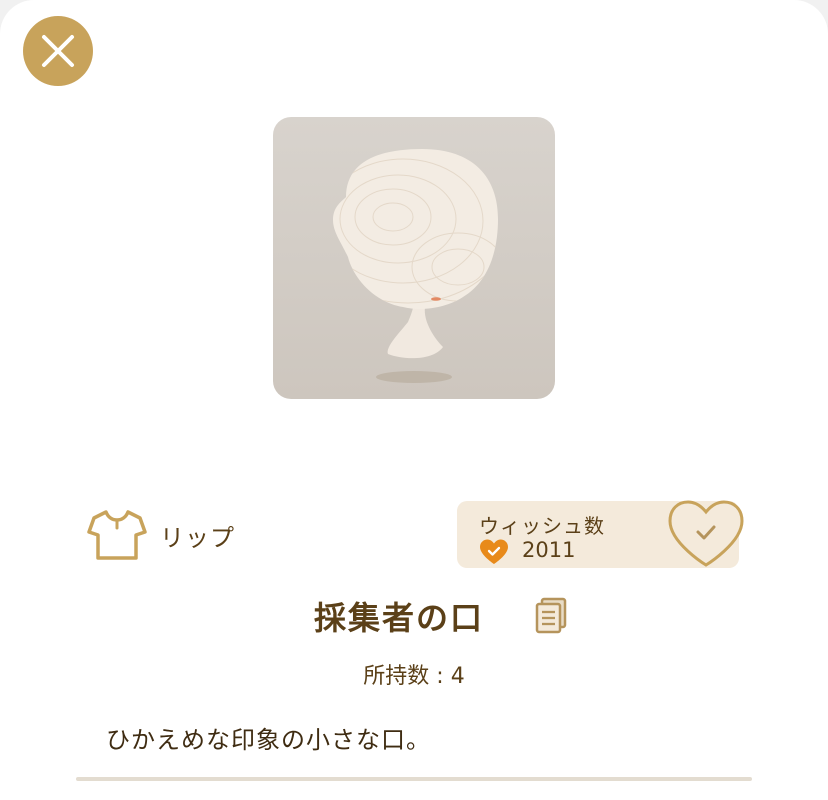 This screenshot has width=828, height=800. I want to click on close-icon, so click(58, 51).